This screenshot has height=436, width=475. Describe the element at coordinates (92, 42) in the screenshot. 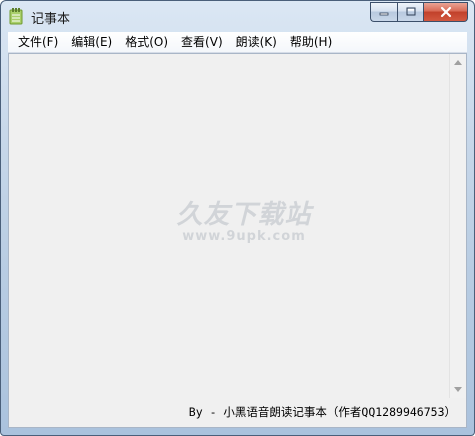

I see `menu-edit: 编辑(E)` at that location.